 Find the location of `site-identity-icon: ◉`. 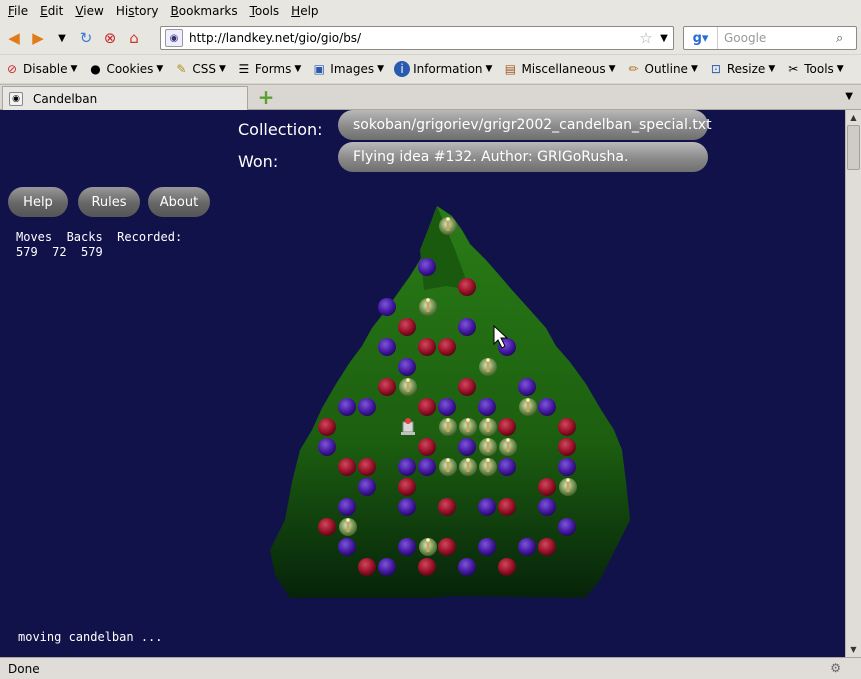

site-identity-icon: ◉ is located at coordinates (174, 38).